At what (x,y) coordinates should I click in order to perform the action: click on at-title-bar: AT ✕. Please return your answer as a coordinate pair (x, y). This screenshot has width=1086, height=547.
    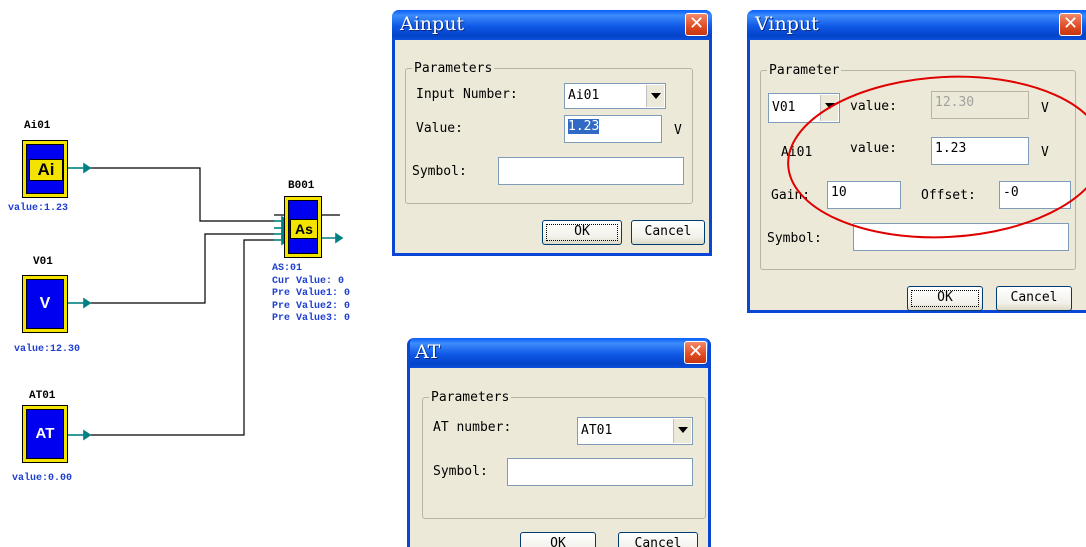
    Looking at the image, I should click on (559, 353).